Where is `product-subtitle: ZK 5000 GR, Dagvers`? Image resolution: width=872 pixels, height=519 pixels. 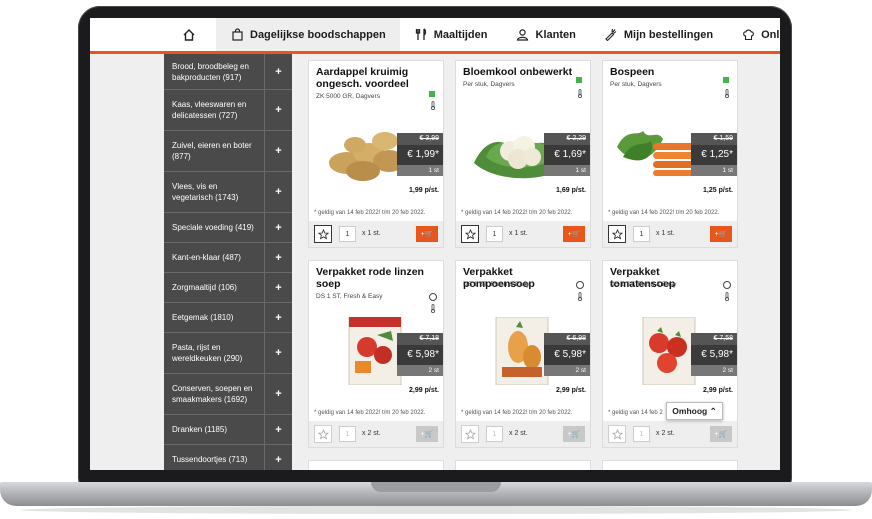 product-subtitle: ZK 5000 GR, Dagvers is located at coordinates (348, 96).